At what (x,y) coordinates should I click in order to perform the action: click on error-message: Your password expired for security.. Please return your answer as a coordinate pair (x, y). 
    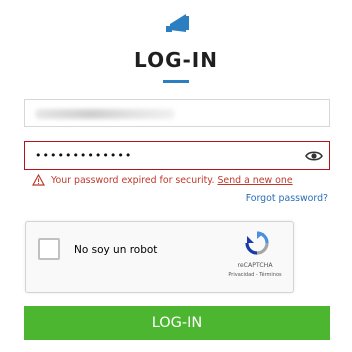
    Looking at the image, I should click on (133, 180).